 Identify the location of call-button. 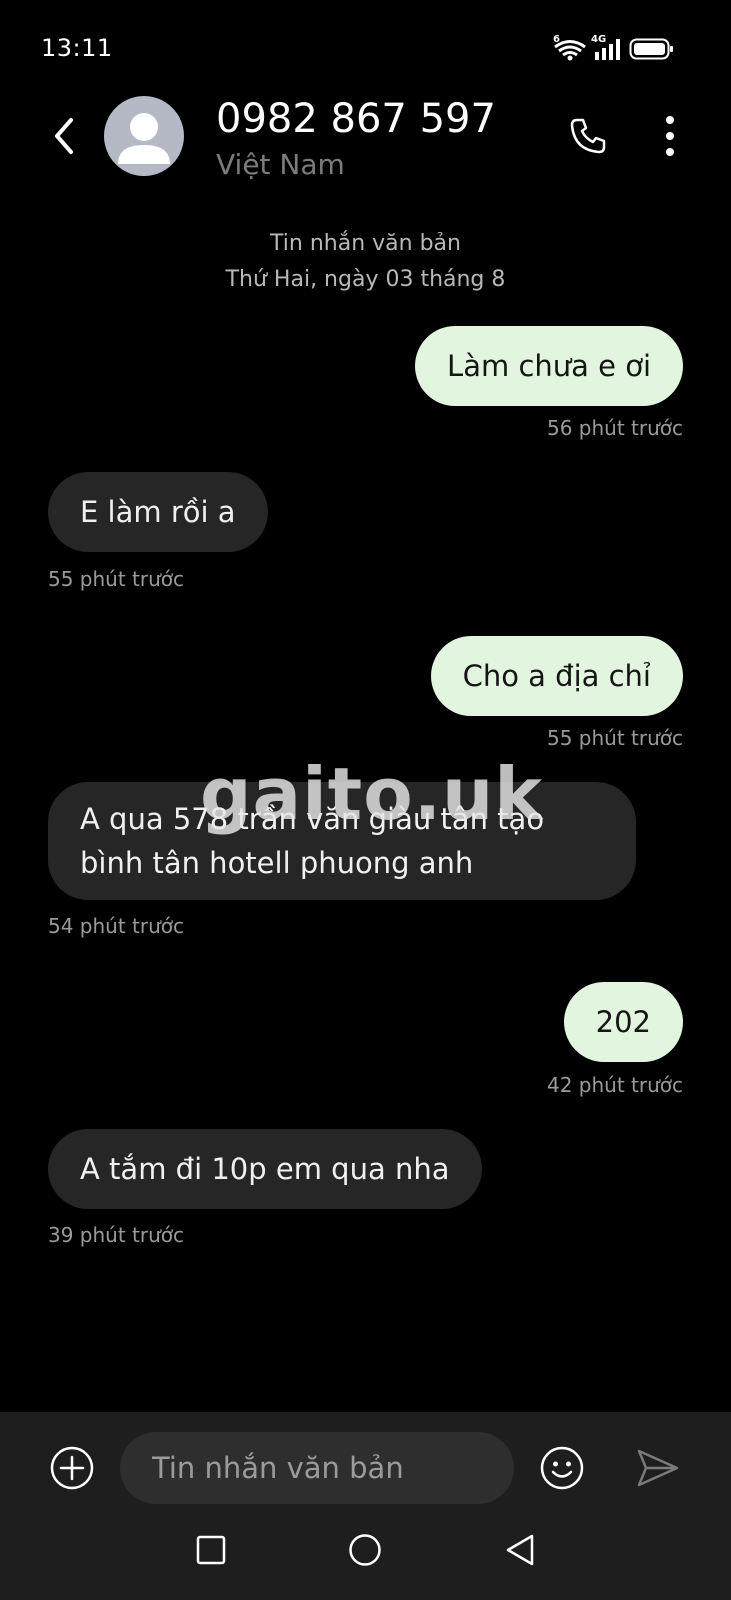
(588, 136).